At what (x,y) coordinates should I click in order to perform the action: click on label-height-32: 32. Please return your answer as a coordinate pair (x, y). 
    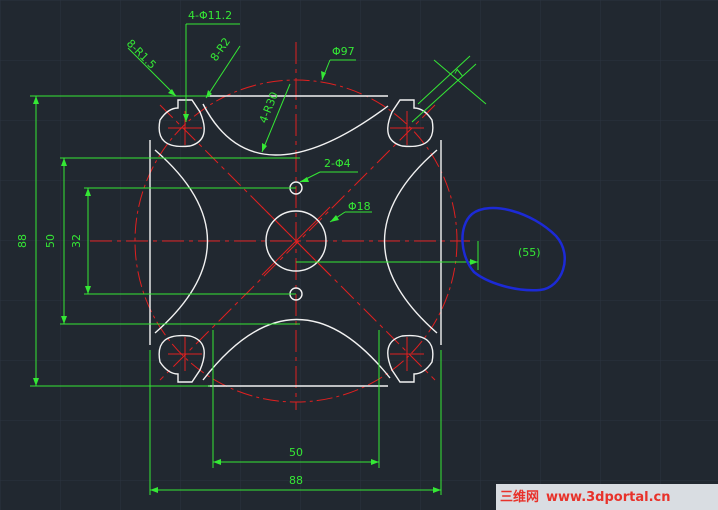
    Looking at the image, I should click on (76, 241).